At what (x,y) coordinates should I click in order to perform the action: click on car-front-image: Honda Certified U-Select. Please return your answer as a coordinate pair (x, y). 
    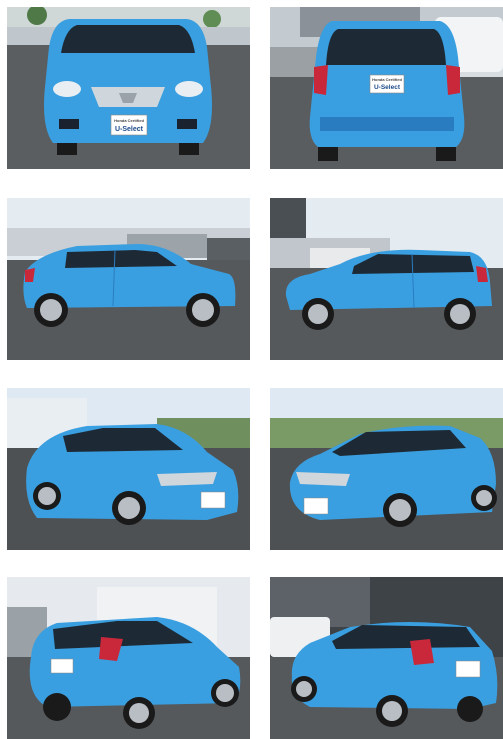
    Looking at the image, I should click on (128, 88).